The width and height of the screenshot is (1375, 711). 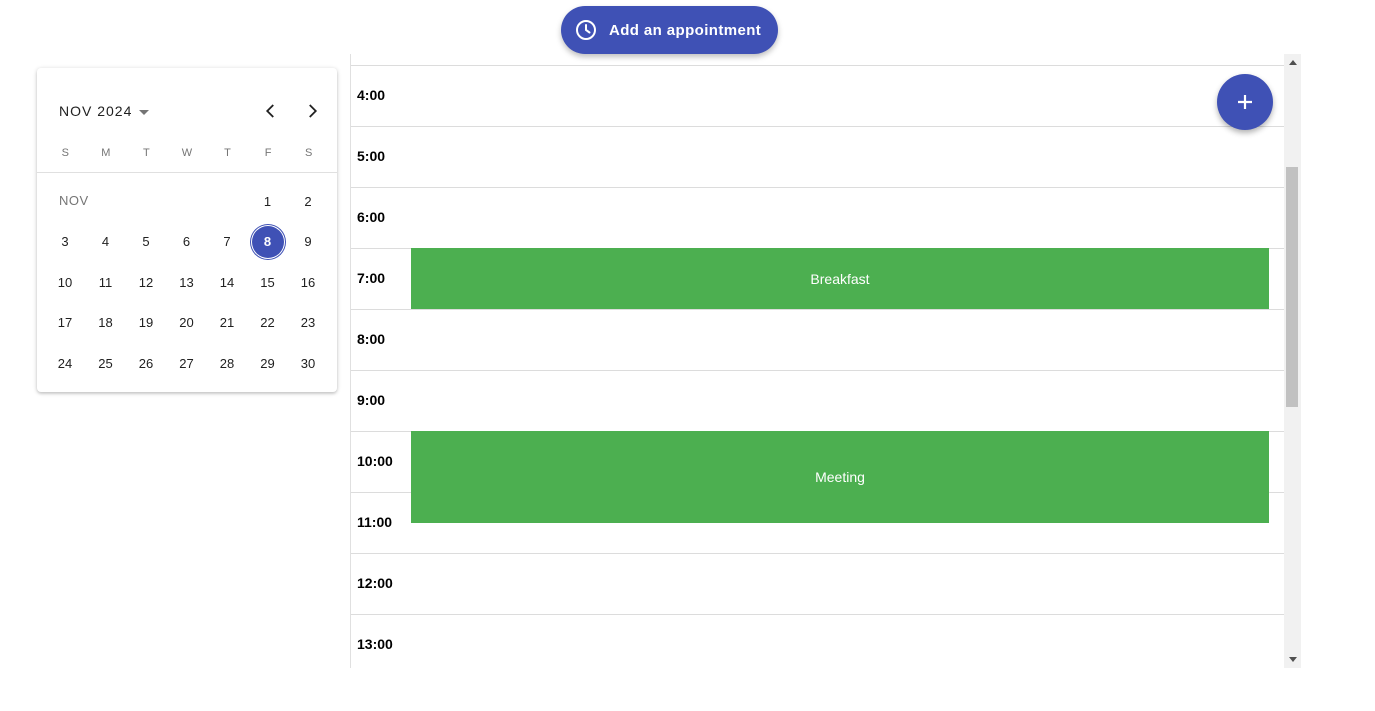 I want to click on triangle-up-icon, so click(x=1292, y=62).